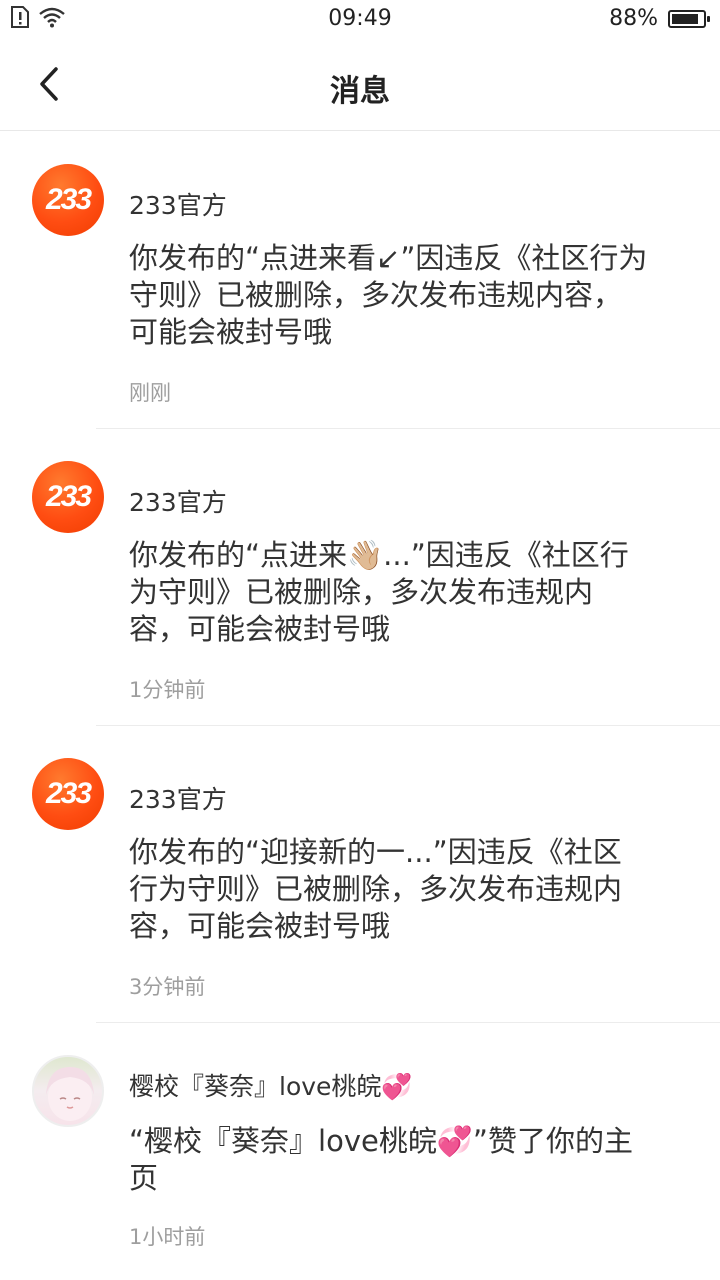  Describe the element at coordinates (150, 393) in the screenshot. I see `message-time: 刚刚` at that location.